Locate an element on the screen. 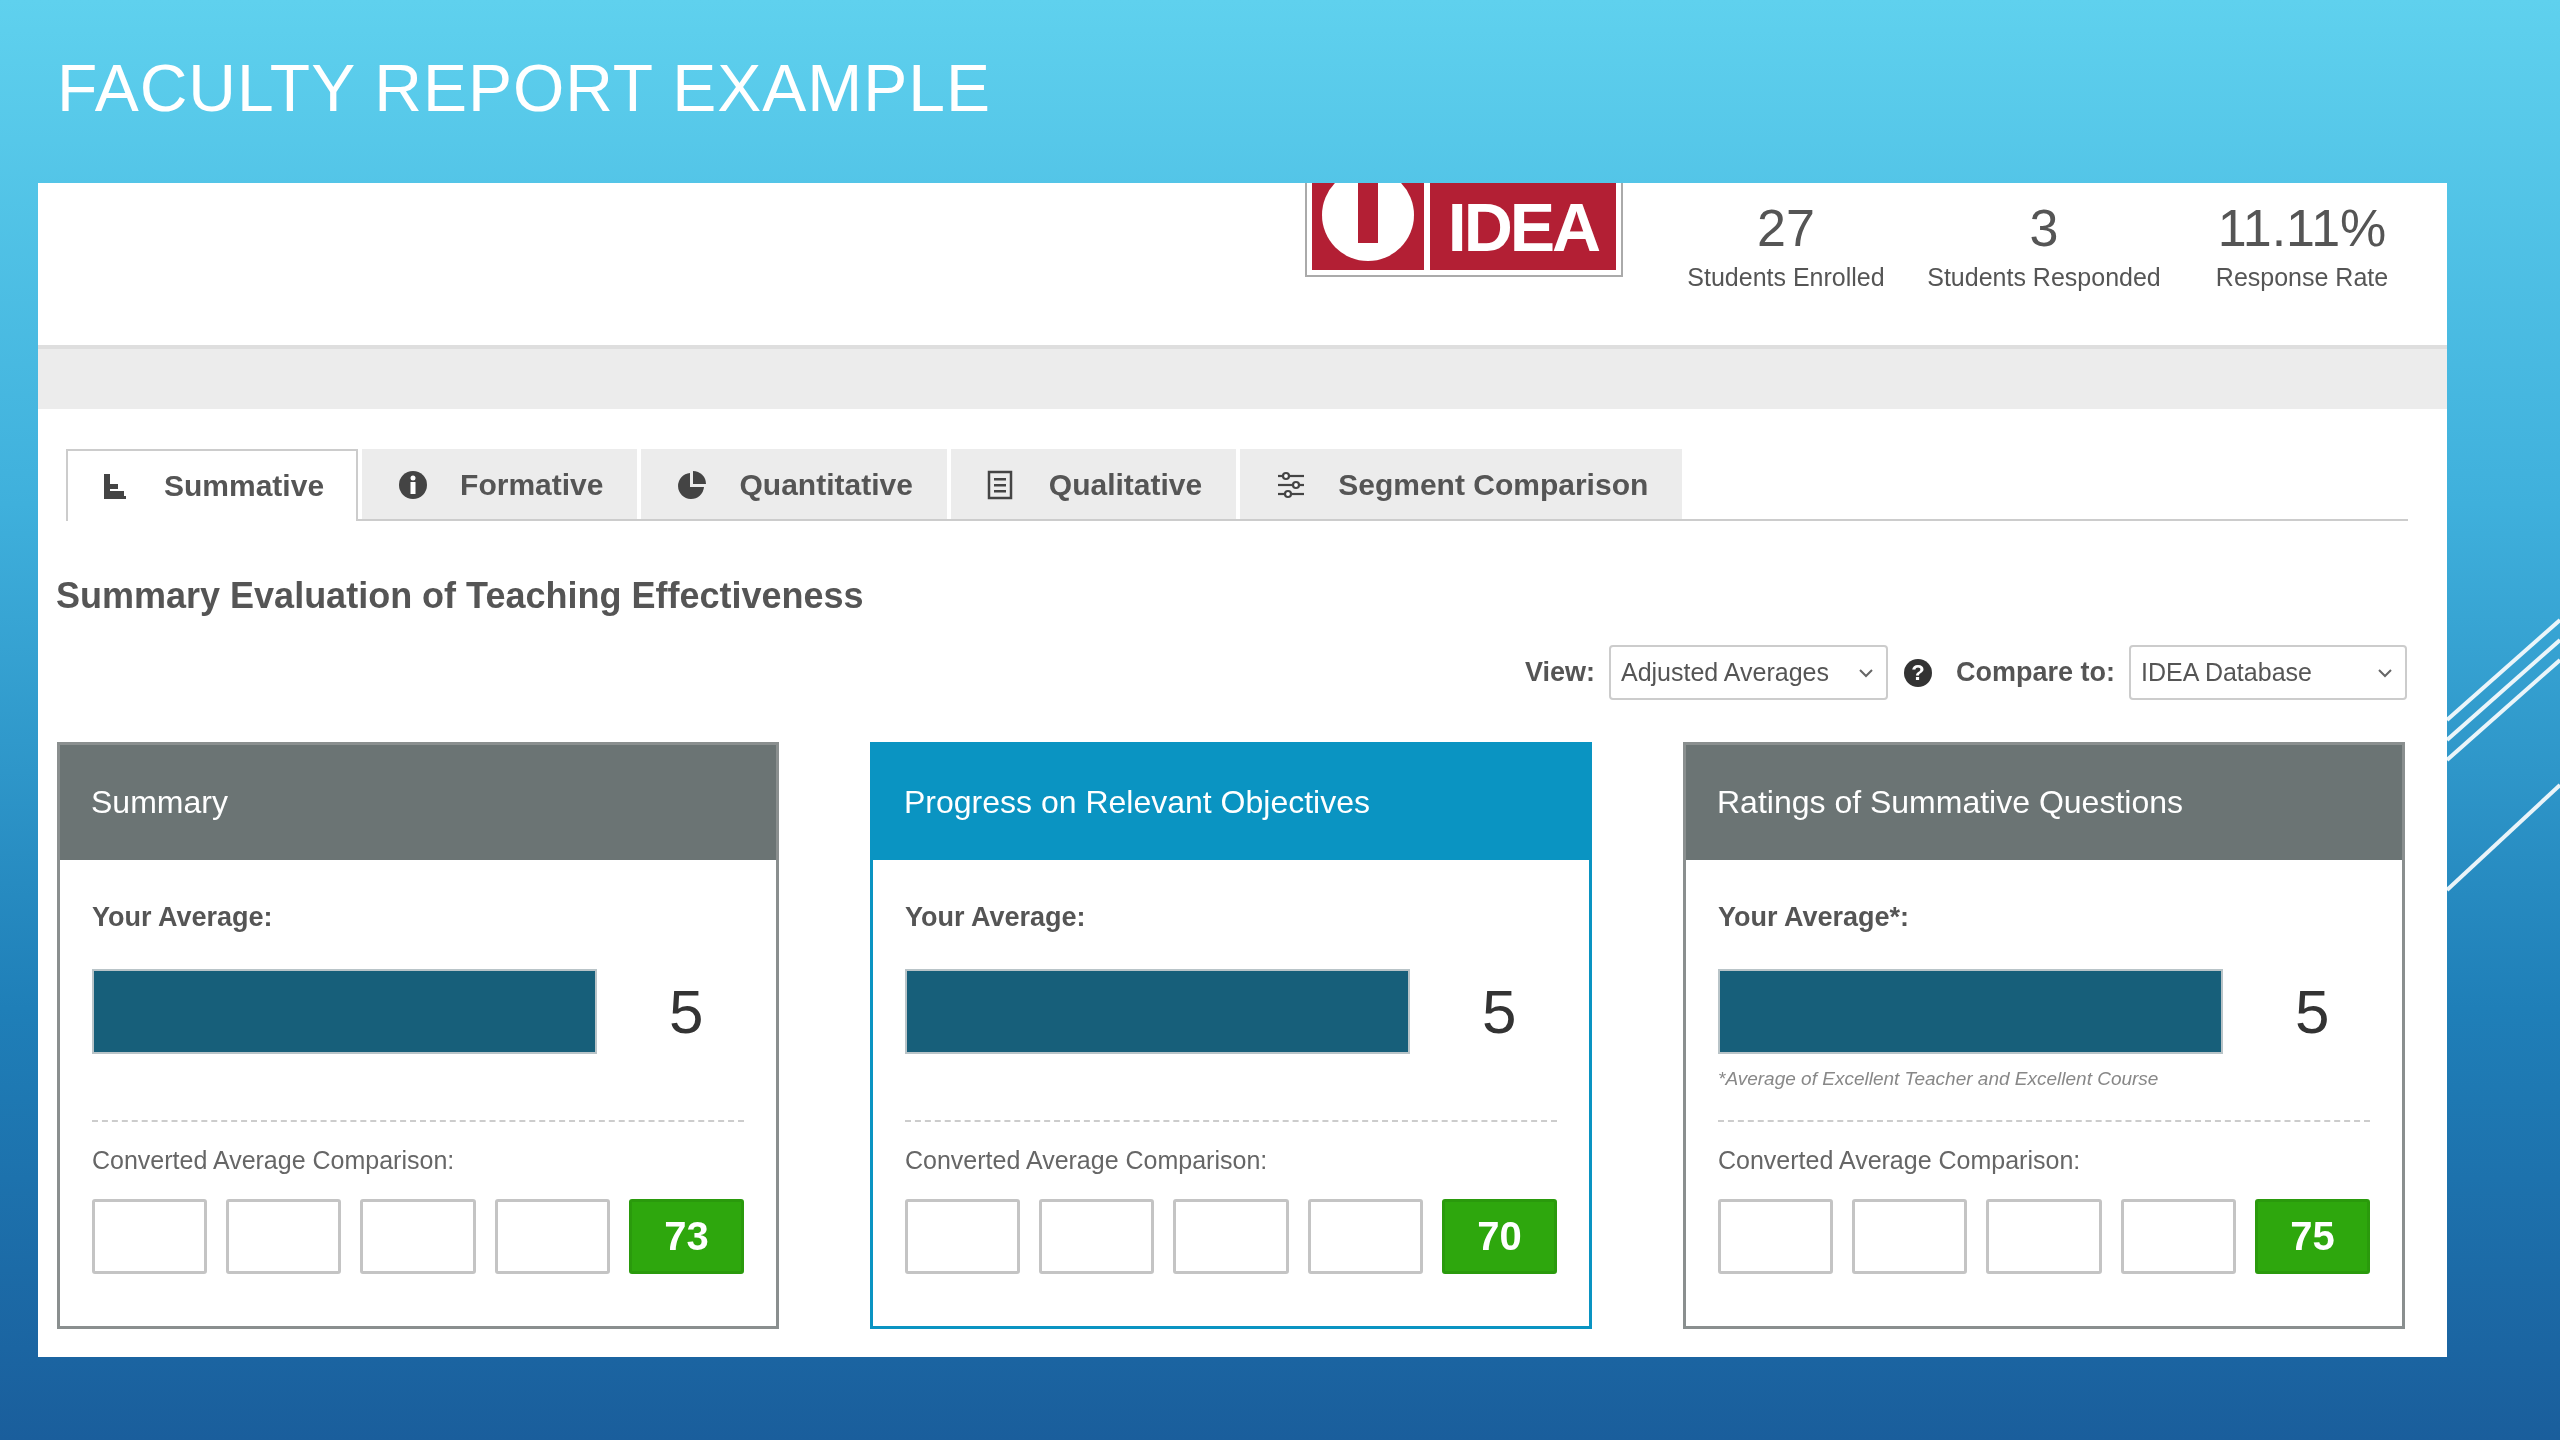 This screenshot has height=1440, width=2560. slide-title: FACULTY REPORT EXAMPLE is located at coordinates (524, 87).